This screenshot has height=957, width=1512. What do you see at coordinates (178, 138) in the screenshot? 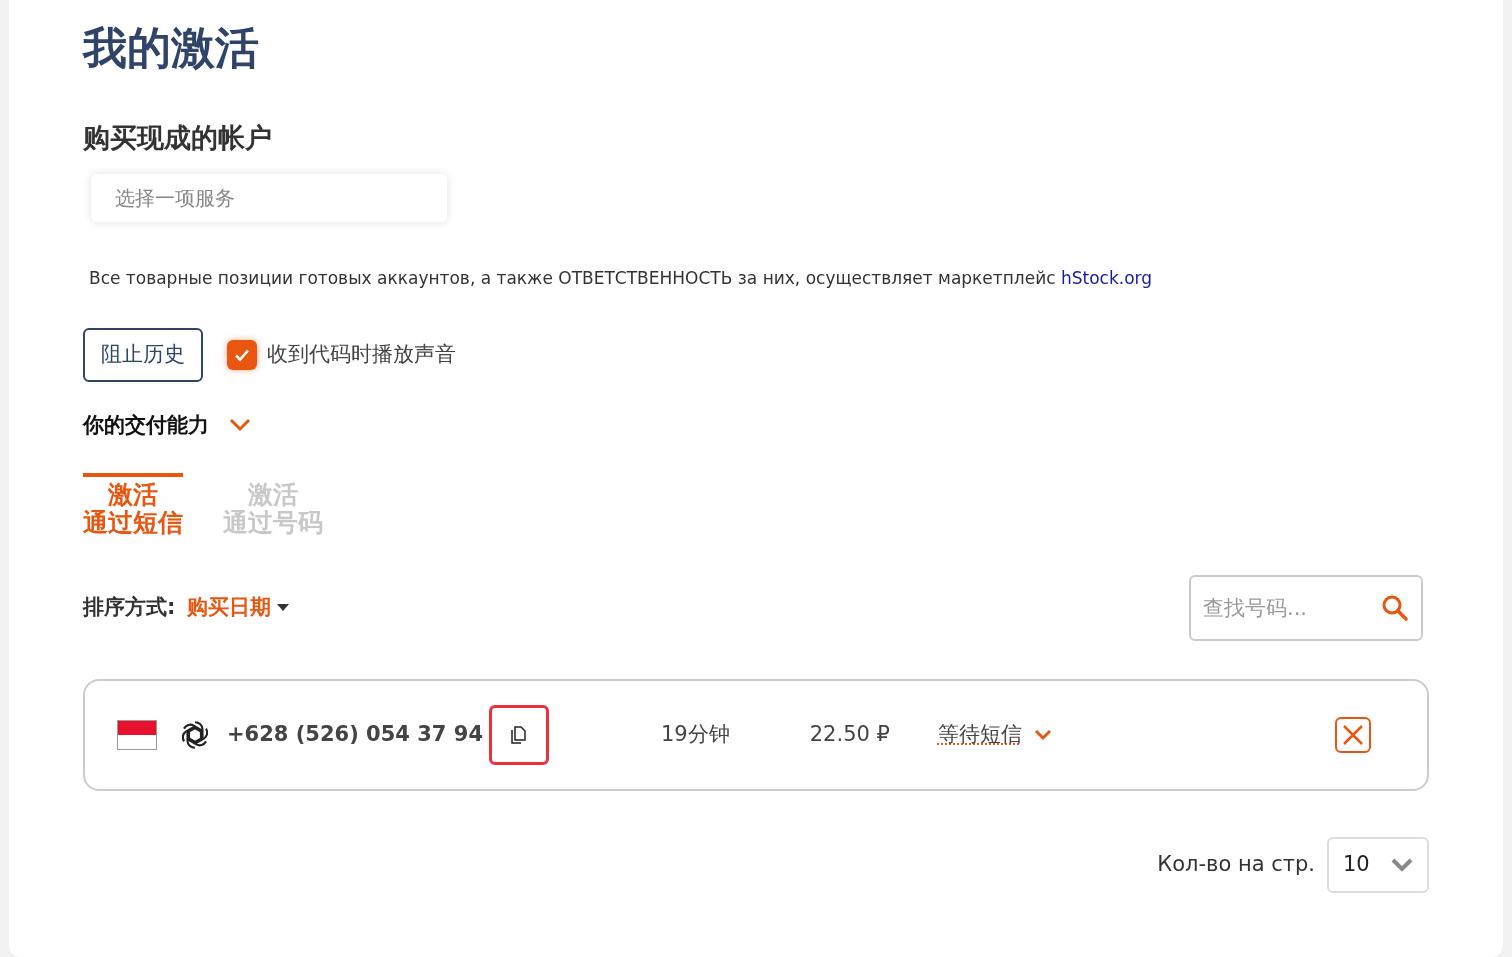
I see `section-title: 购买现成的帐户` at bounding box center [178, 138].